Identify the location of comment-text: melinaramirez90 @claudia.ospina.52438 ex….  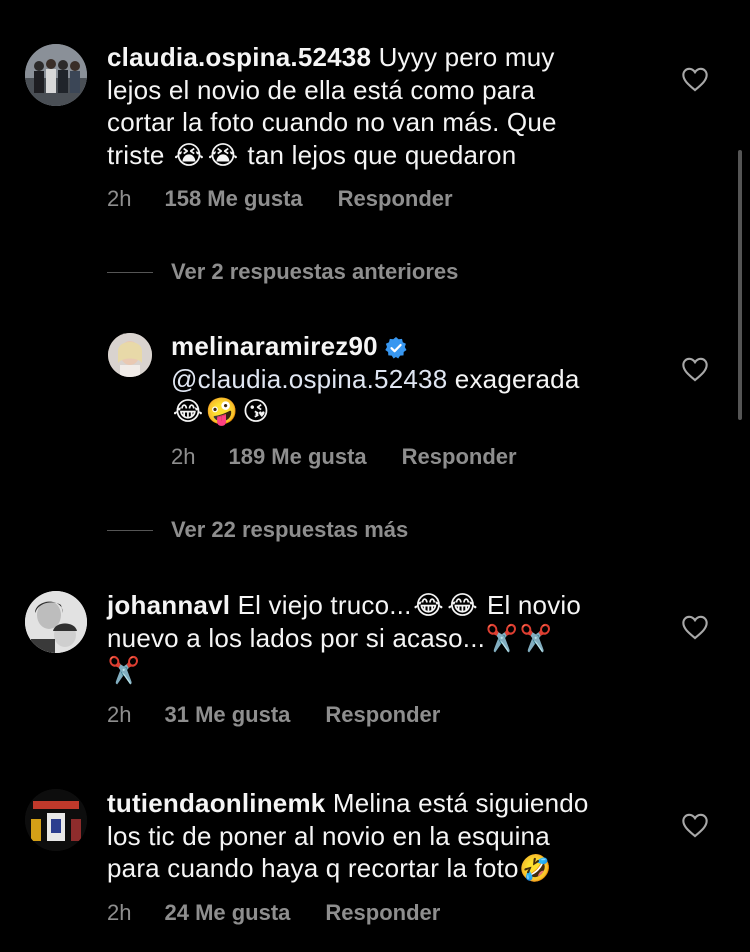
(375, 378).